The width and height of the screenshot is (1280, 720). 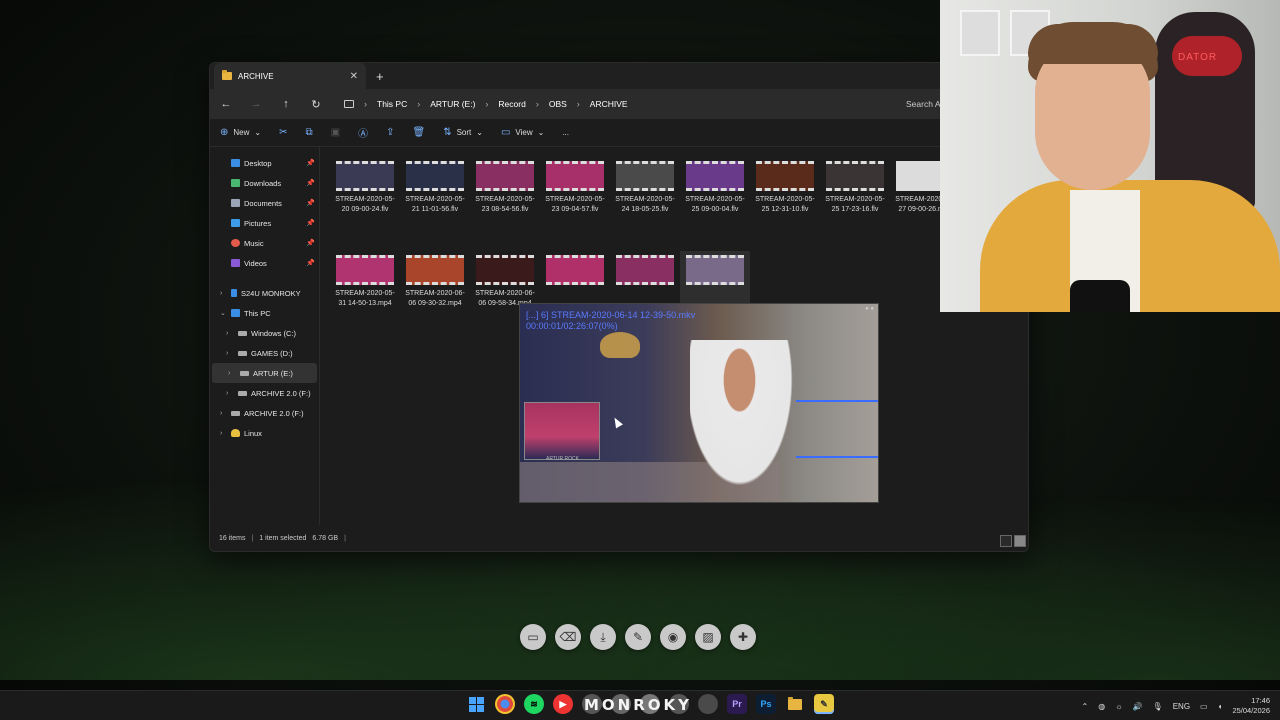 What do you see at coordinates (1220, 706) in the screenshot?
I see `speaker-icon: ◖` at bounding box center [1220, 706].